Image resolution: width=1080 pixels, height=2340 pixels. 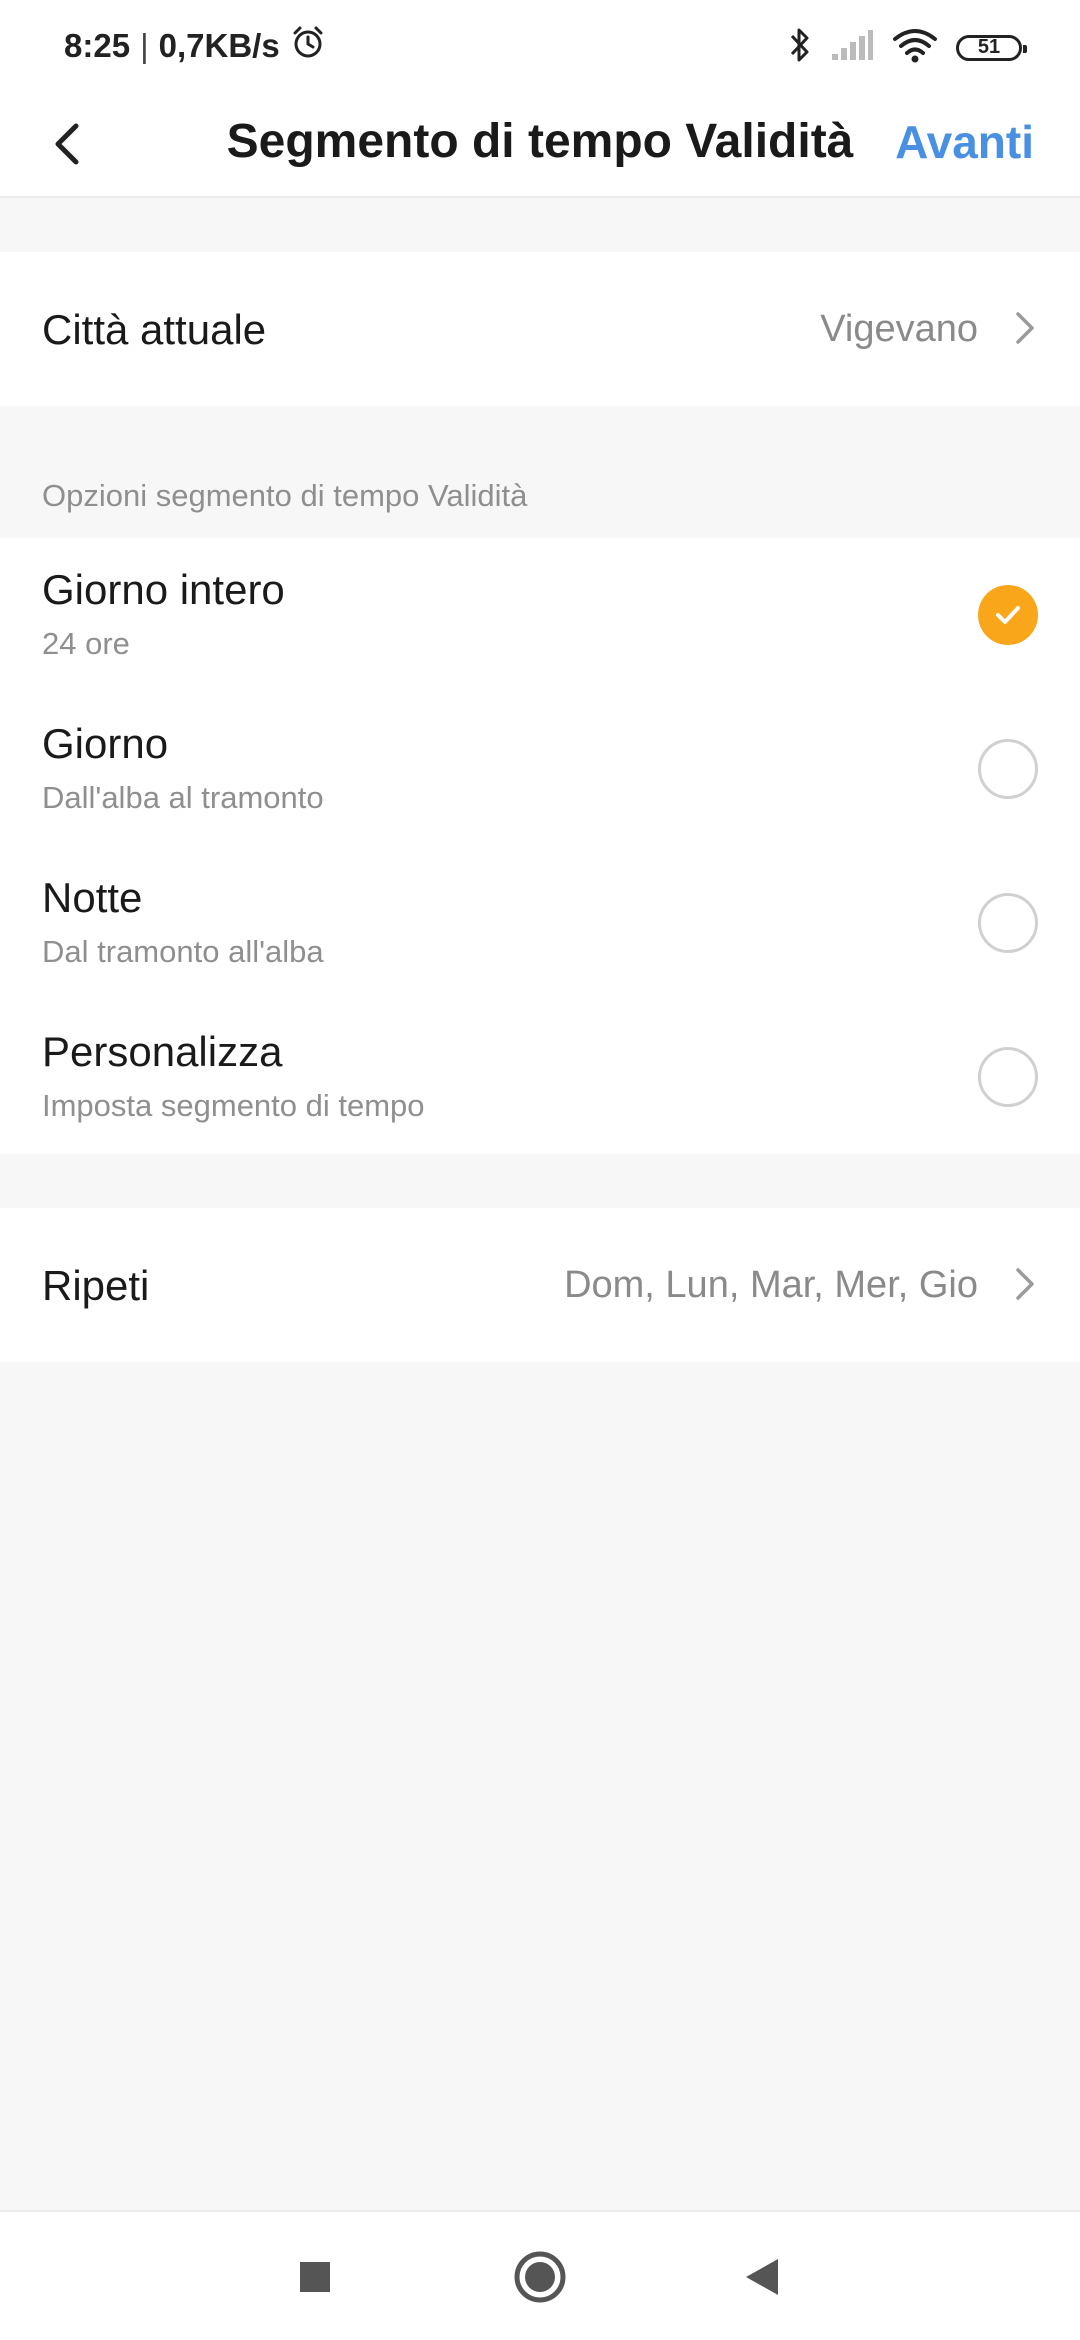 What do you see at coordinates (771, 1285) in the screenshot?
I see `repeat-value: Dom, Lun, Mar, Mer, Gio` at bounding box center [771, 1285].